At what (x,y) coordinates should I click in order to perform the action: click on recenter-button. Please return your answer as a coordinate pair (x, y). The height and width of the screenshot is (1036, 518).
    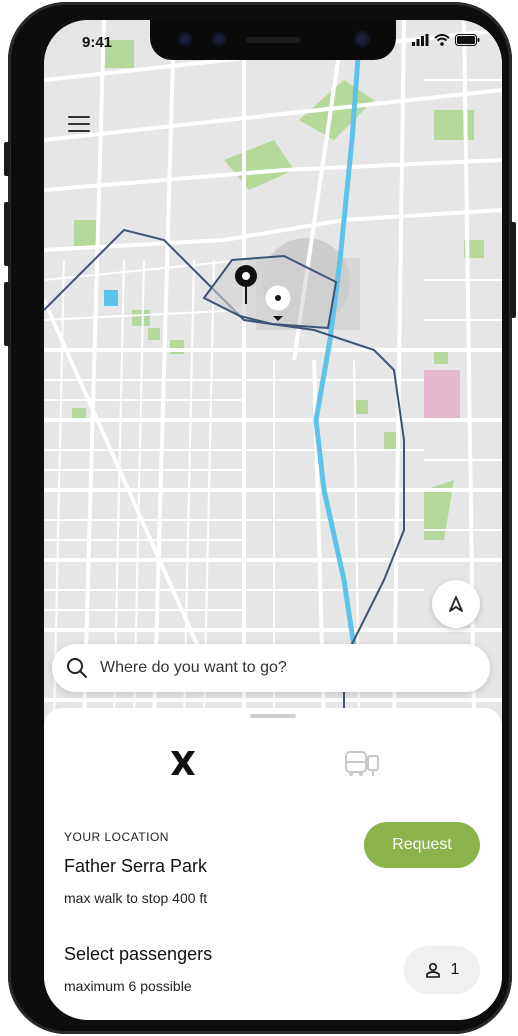
    Looking at the image, I should click on (456, 604).